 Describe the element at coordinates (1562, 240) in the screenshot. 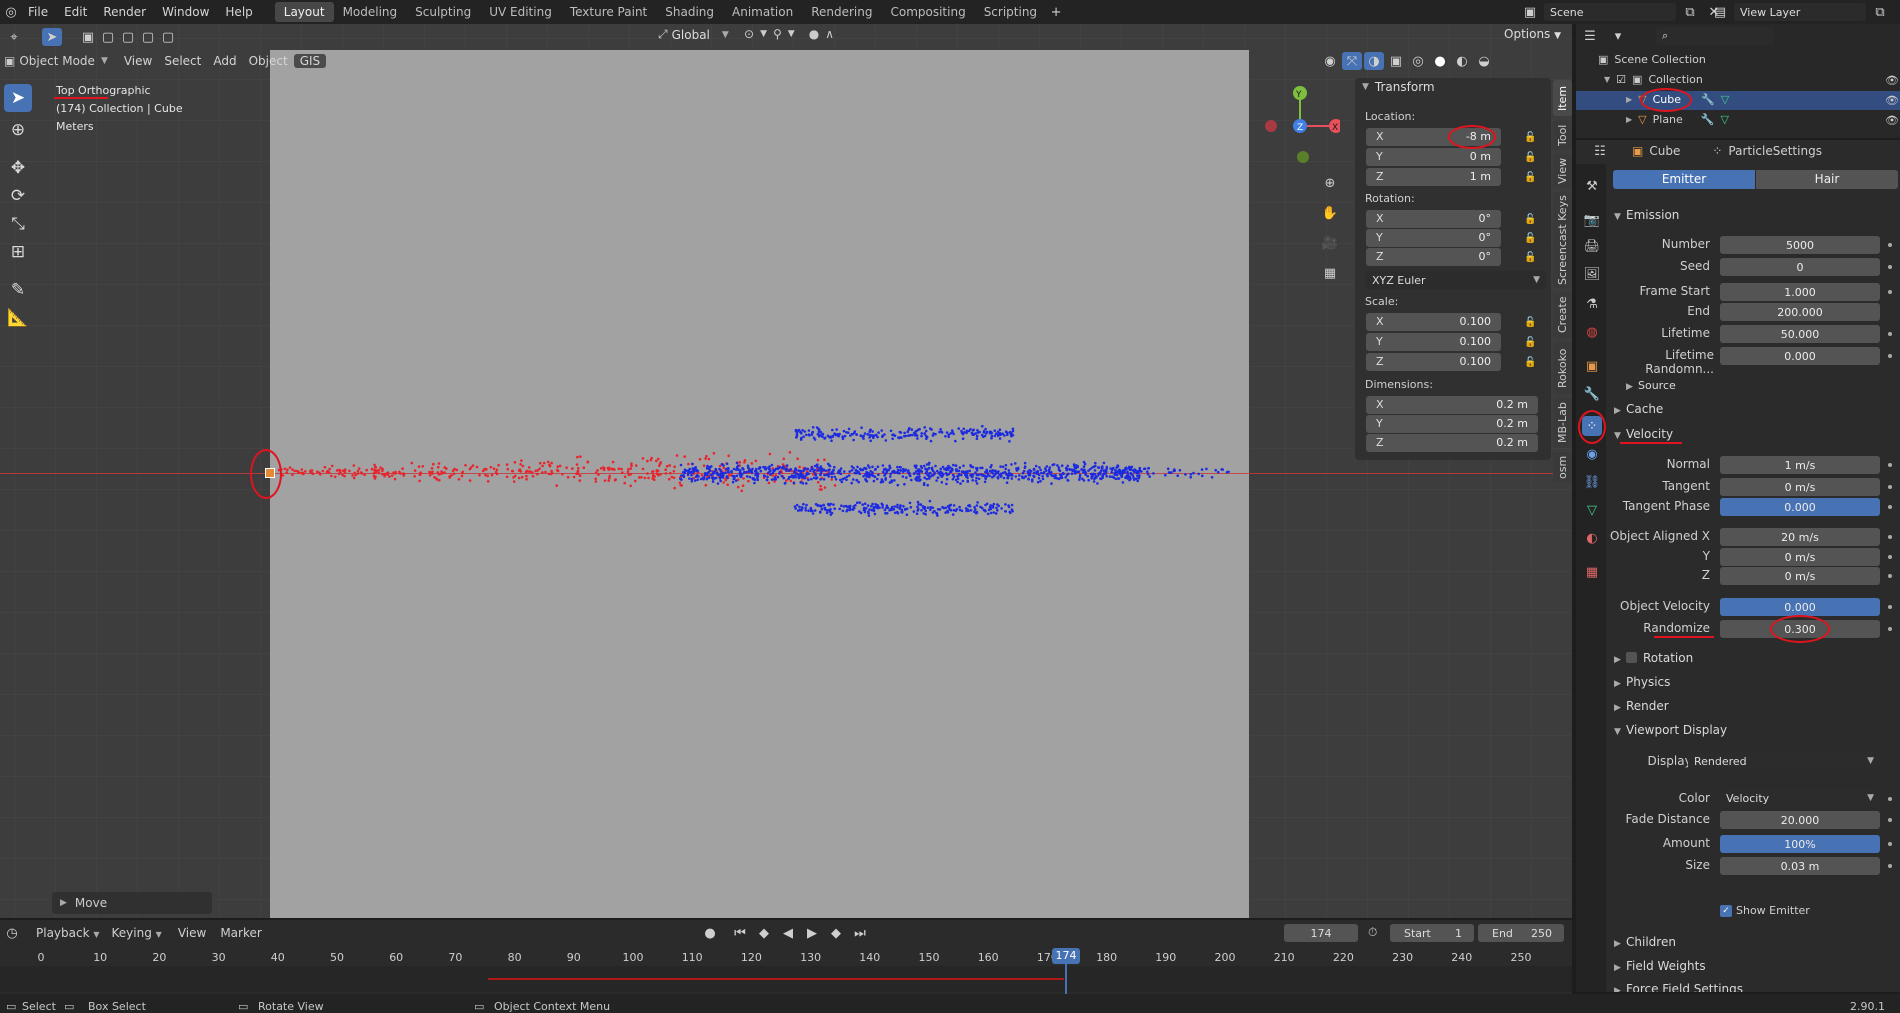

I see `npanel-tab-screencast-keys: Screencast Keys` at that location.